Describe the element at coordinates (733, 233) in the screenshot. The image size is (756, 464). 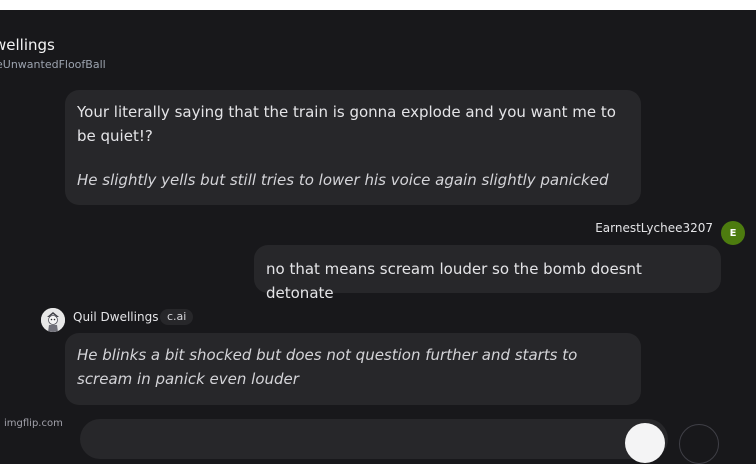
I see `user-avatar: E` at that location.